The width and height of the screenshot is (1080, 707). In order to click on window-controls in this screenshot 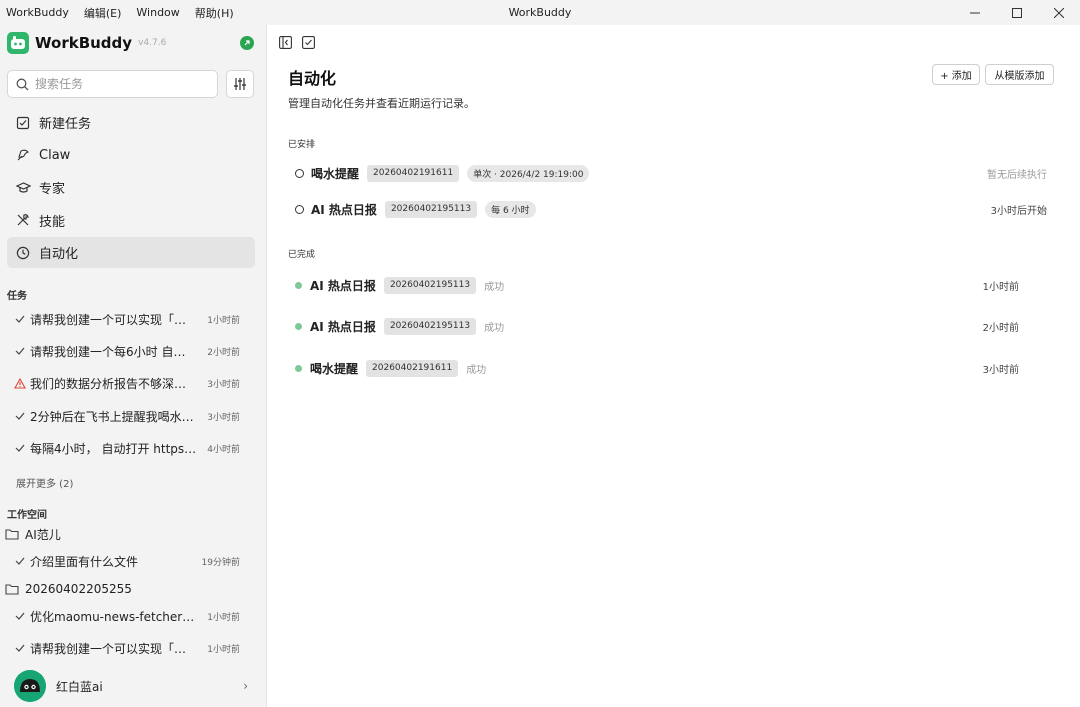, I will do `click(1017, 12)`.